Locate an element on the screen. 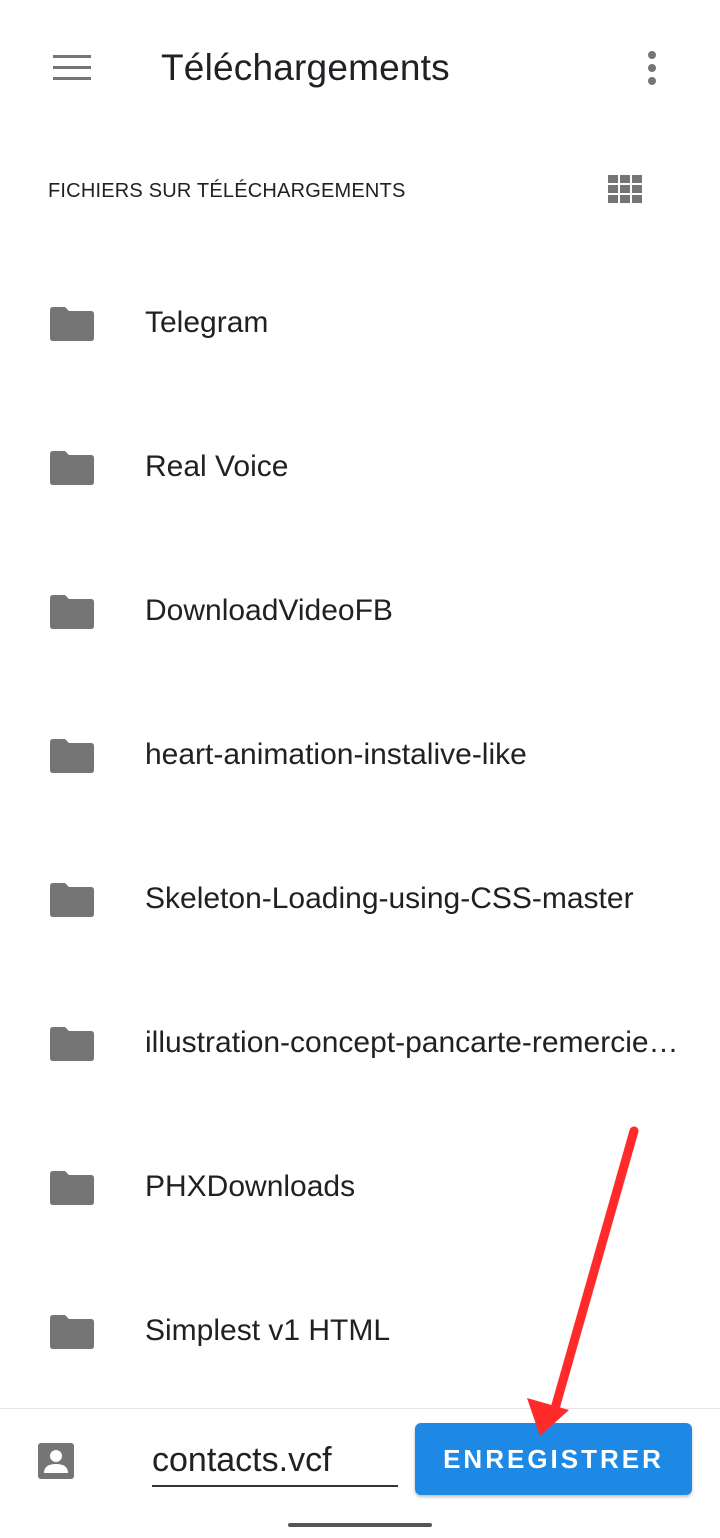 The height and width of the screenshot is (1538, 720). folder-name: Real Voice is located at coordinates (217, 466).